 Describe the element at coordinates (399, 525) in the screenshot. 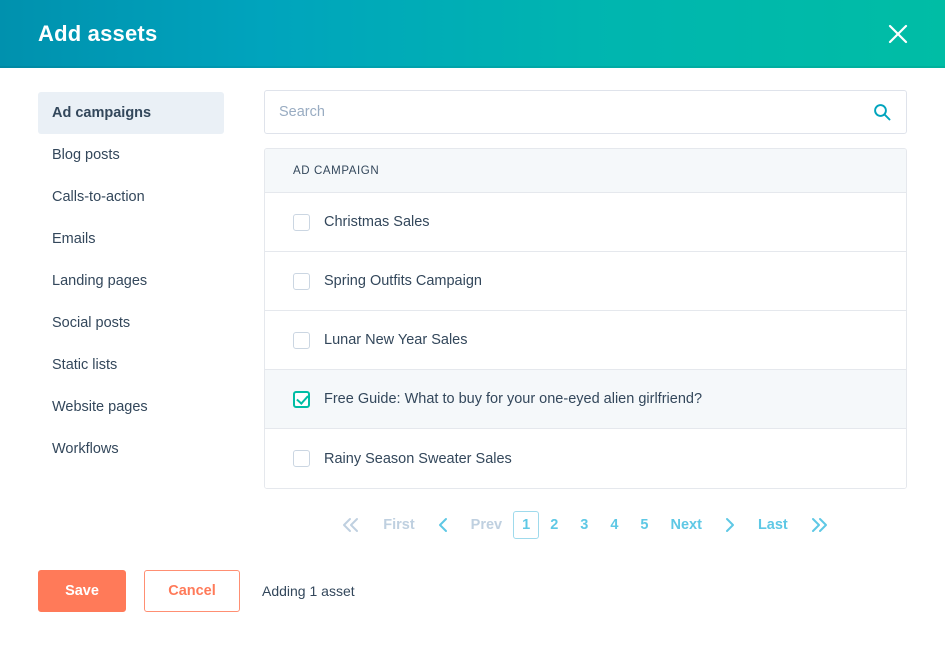

I see `pagination-first: First` at that location.